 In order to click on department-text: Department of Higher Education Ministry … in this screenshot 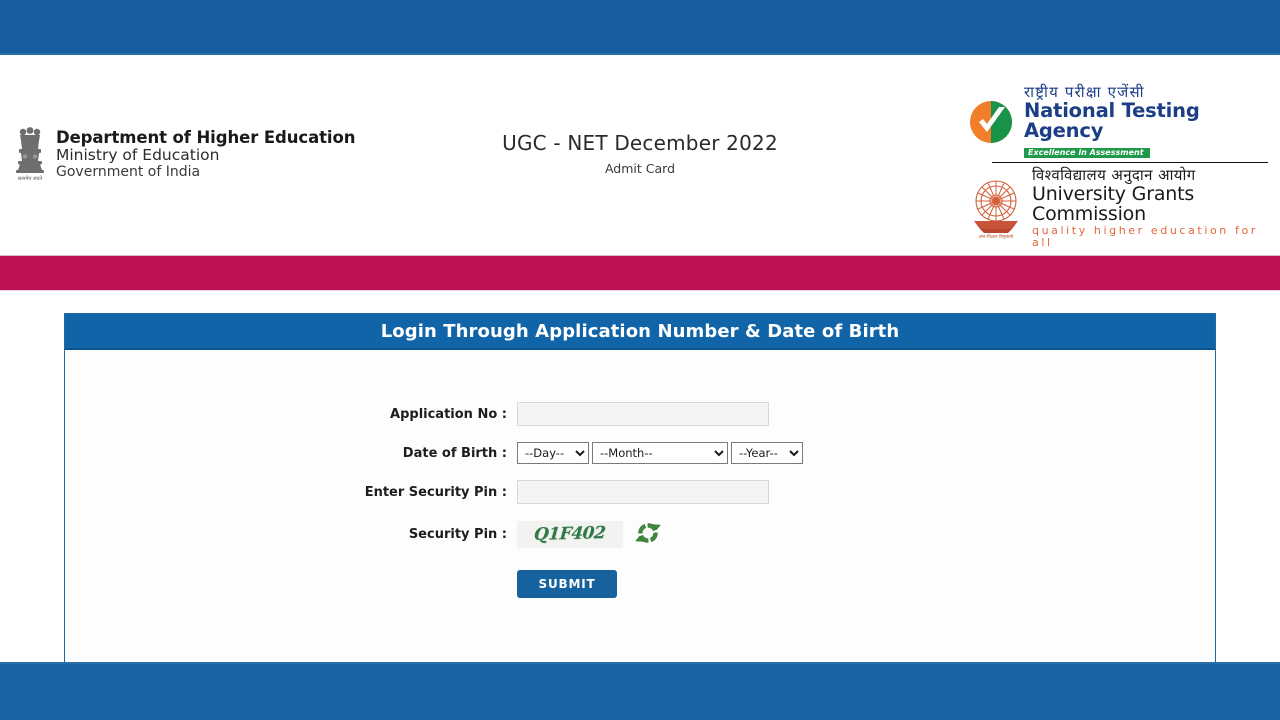, I will do `click(205, 153)`.